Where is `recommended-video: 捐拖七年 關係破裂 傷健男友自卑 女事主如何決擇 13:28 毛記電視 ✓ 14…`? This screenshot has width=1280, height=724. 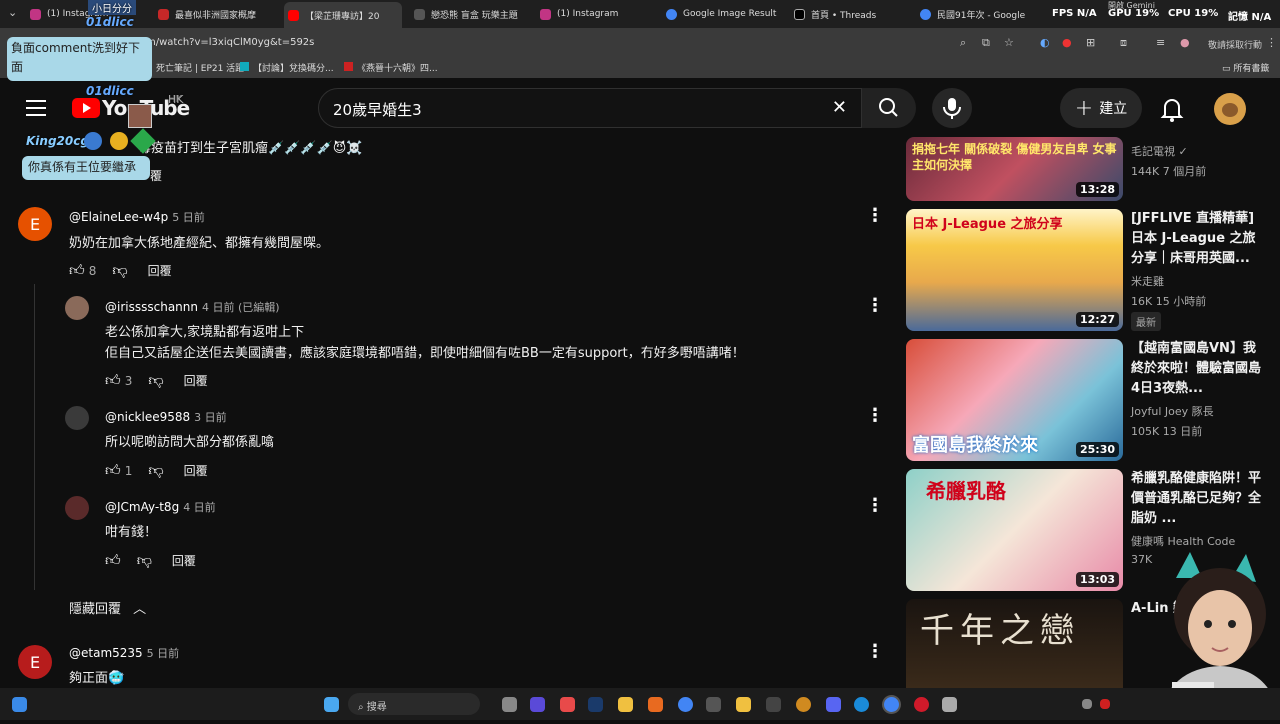 recommended-video: 捐拖七年 關係破裂 傷健男友自卑 女事主如何決擇 13:28 毛記電視 ✓ 14… is located at coordinates (1089, 169).